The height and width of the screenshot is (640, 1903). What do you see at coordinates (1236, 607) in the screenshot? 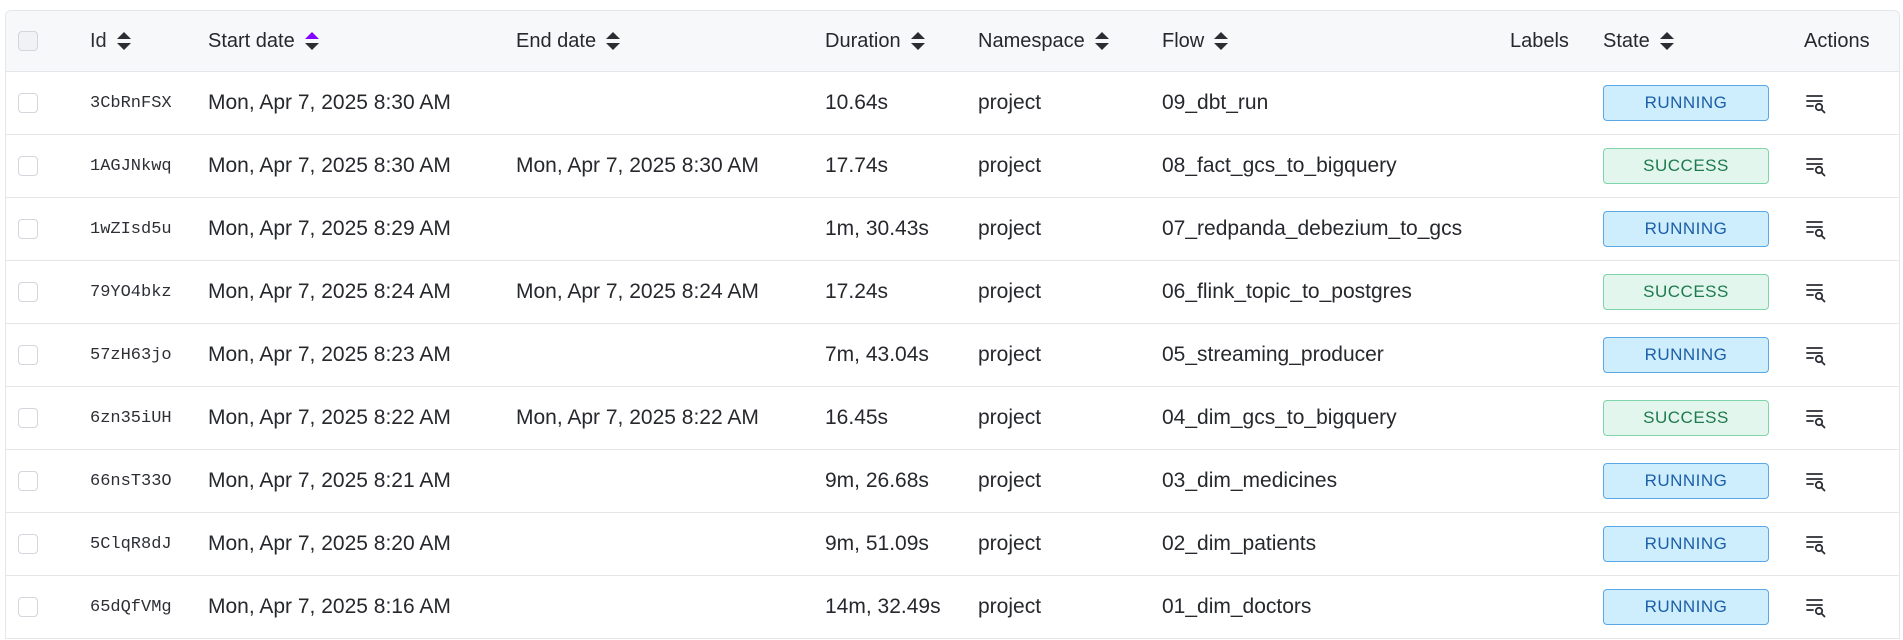
I see `flow-name: 01_dim_doctors` at bounding box center [1236, 607].